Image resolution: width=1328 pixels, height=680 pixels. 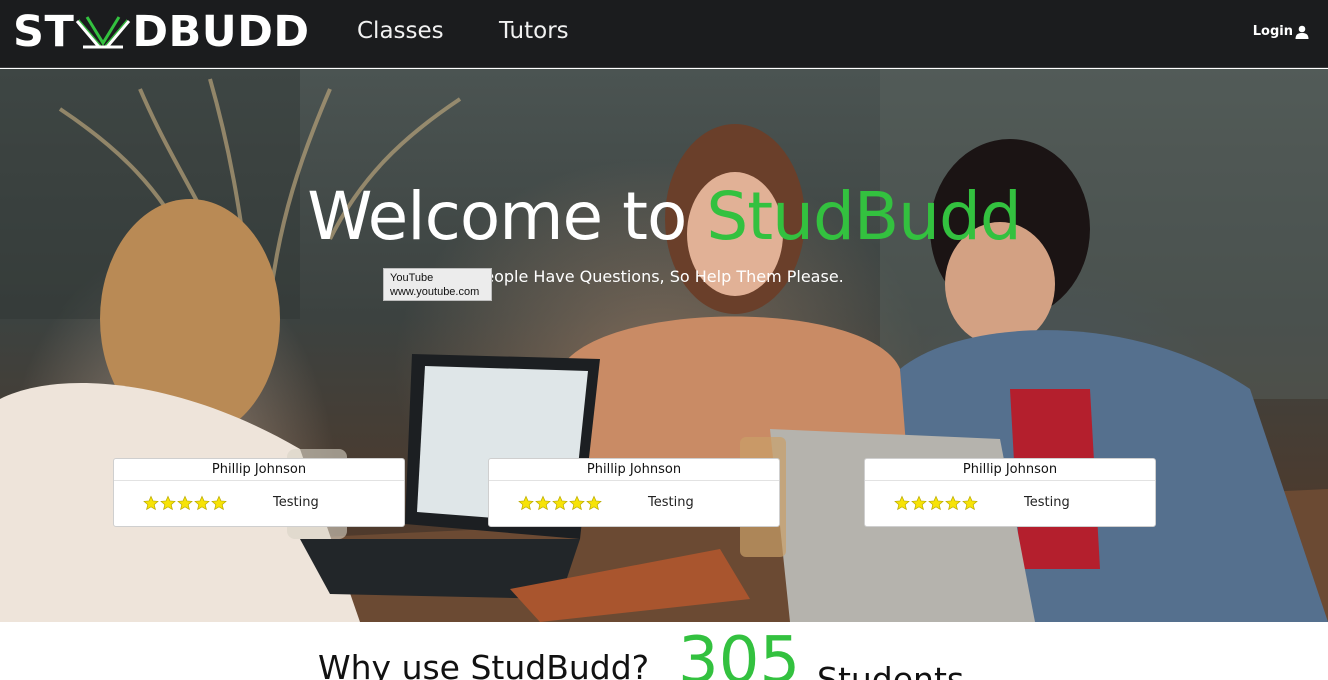 I want to click on top-navbar: ST DBUDD Classes Tutors Login, so click(x=664, y=34).